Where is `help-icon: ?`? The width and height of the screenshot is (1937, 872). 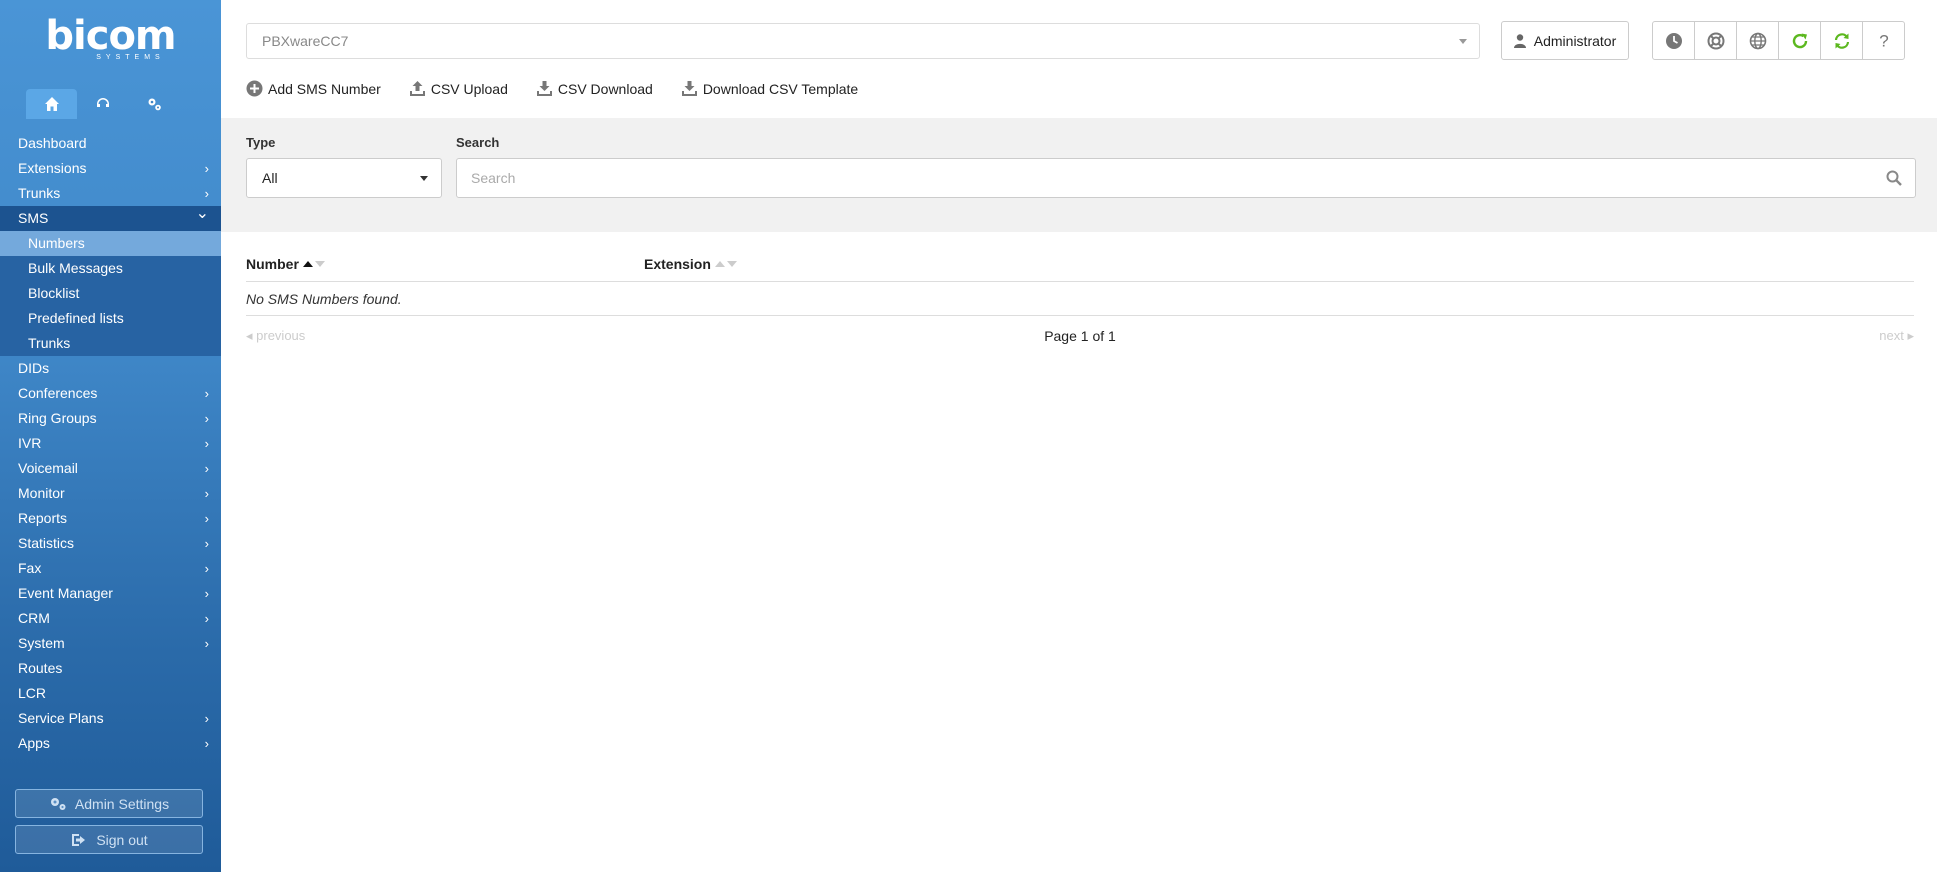
help-icon: ? is located at coordinates (1883, 41).